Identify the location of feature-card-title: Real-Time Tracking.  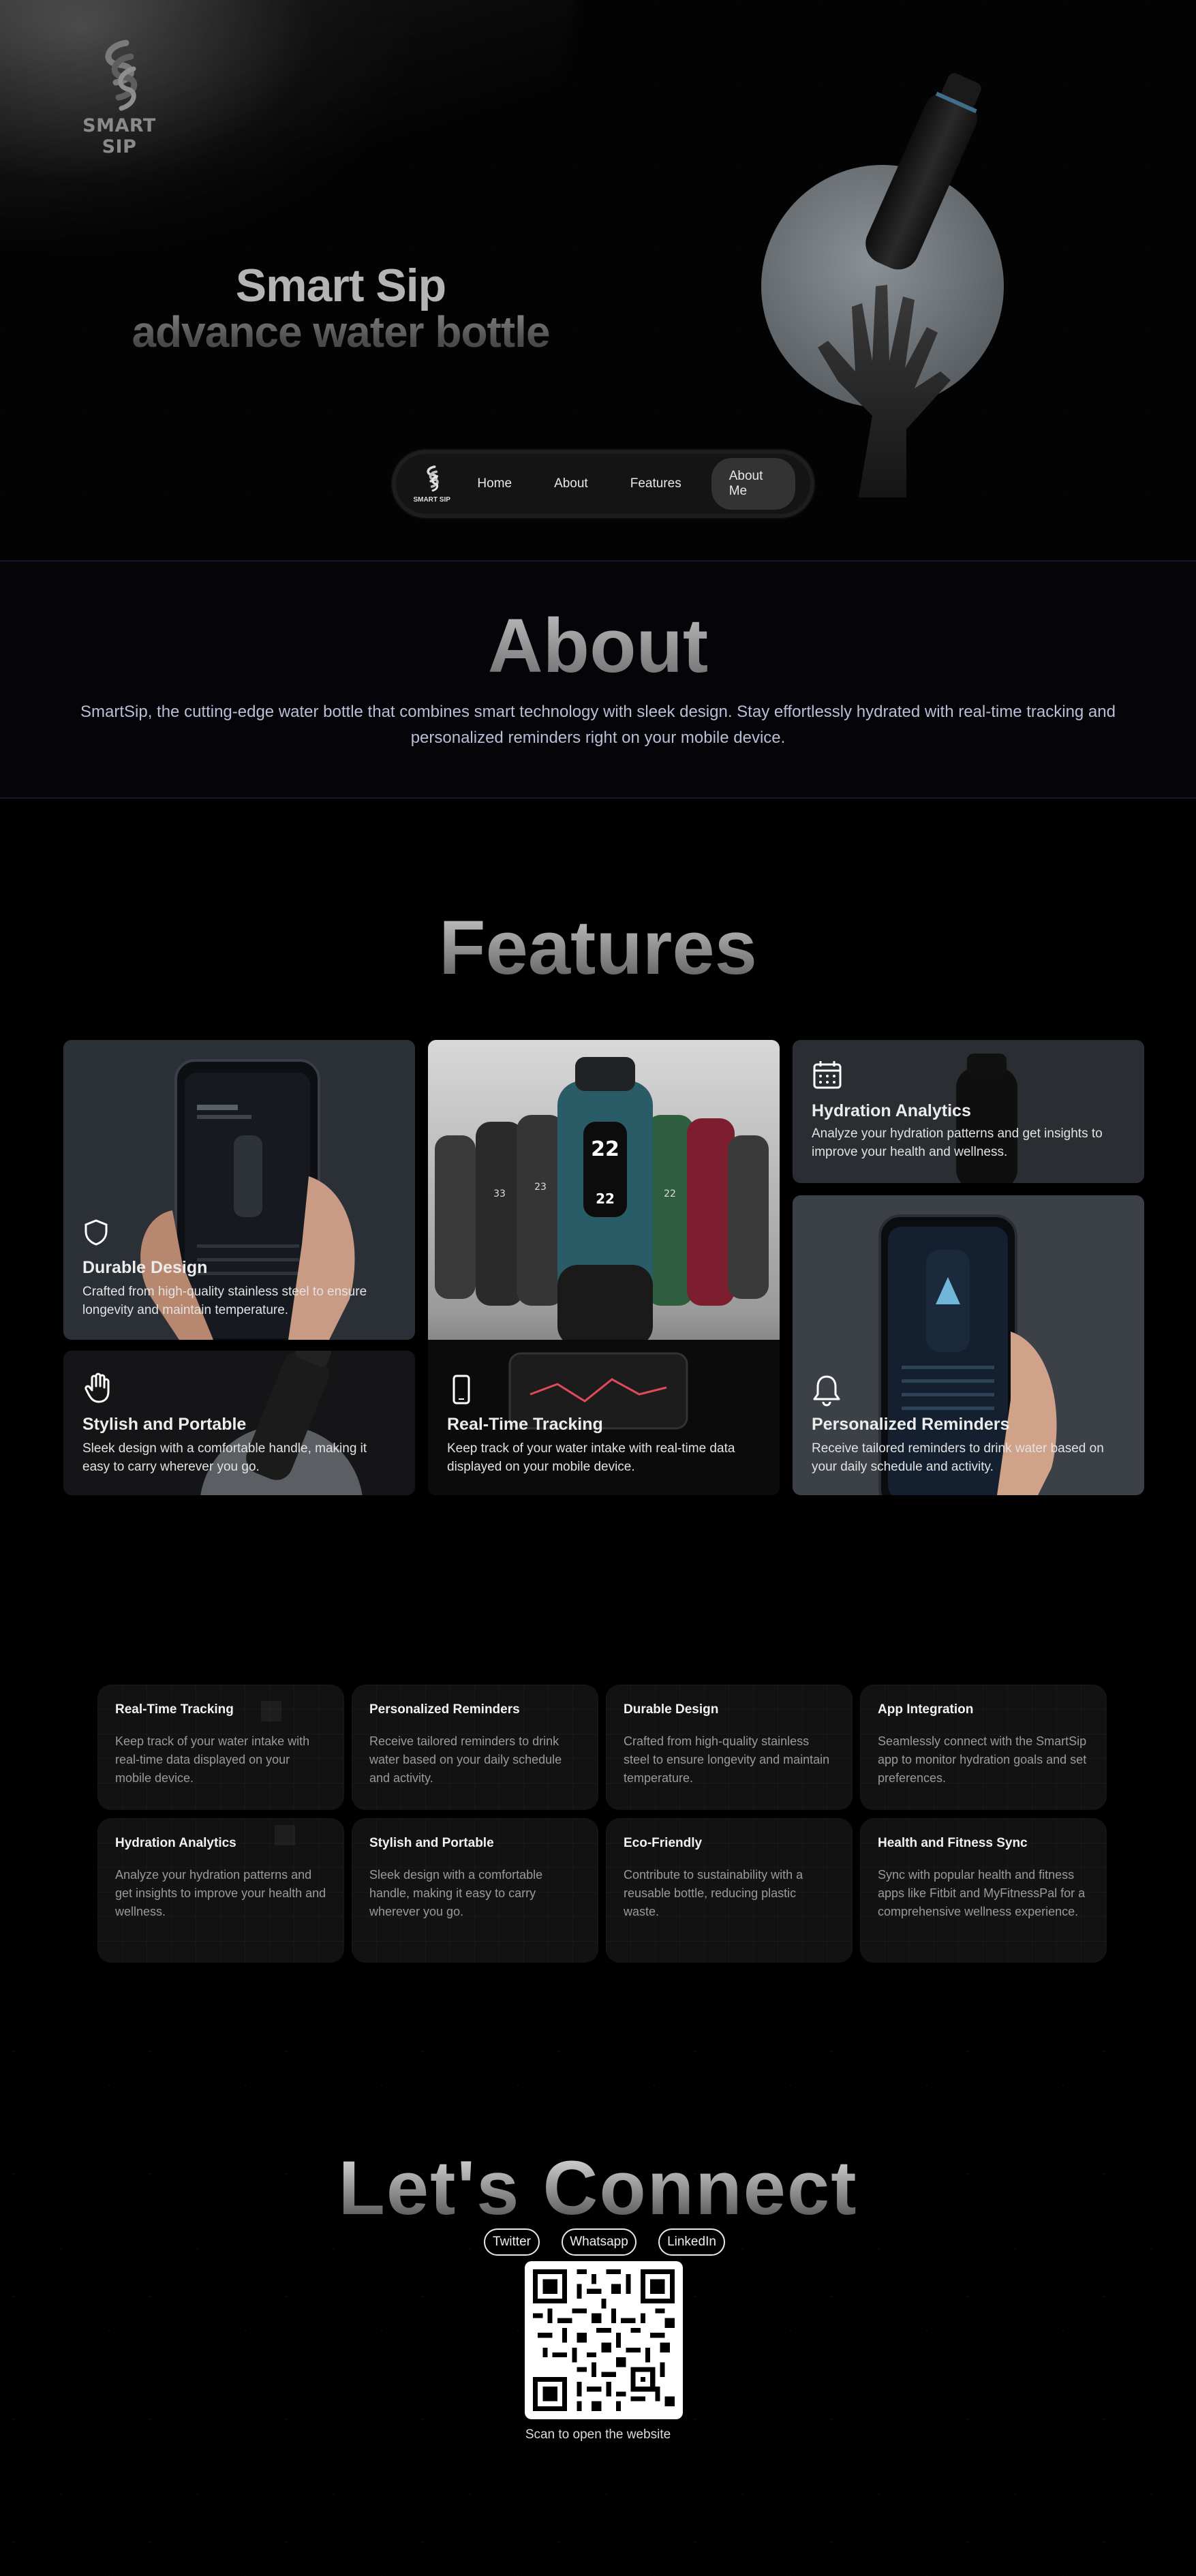
(525, 1425).